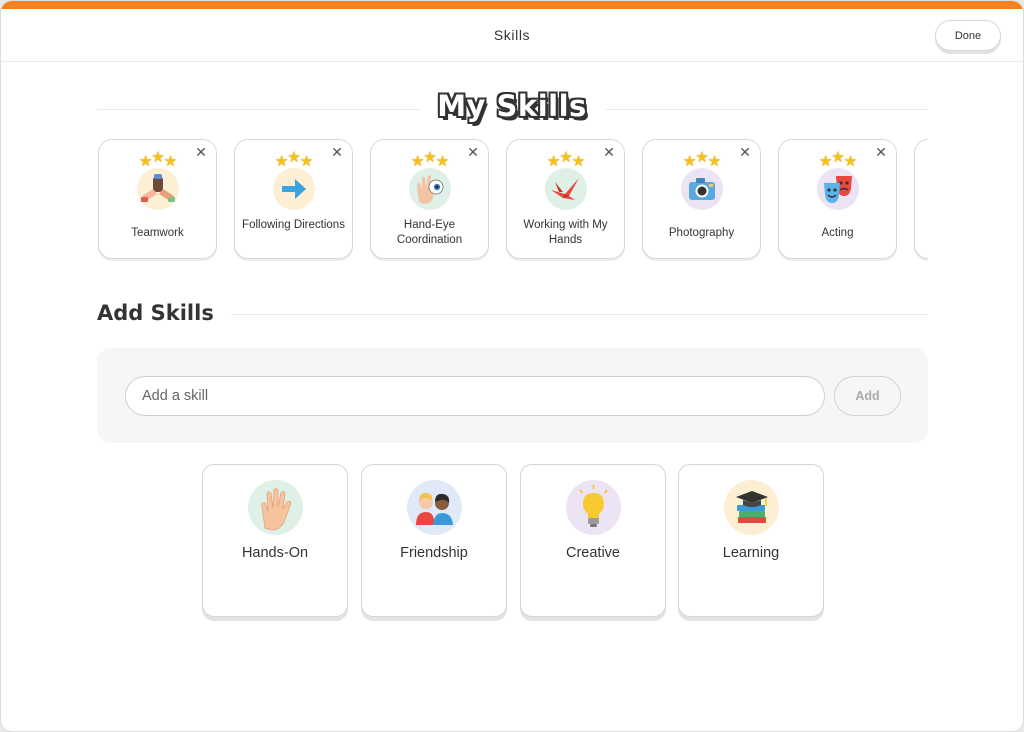 The width and height of the screenshot is (1024, 732). What do you see at coordinates (434, 540) in the screenshot?
I see `category-card-friendship: Friendship` at bounding box center [434, 540].